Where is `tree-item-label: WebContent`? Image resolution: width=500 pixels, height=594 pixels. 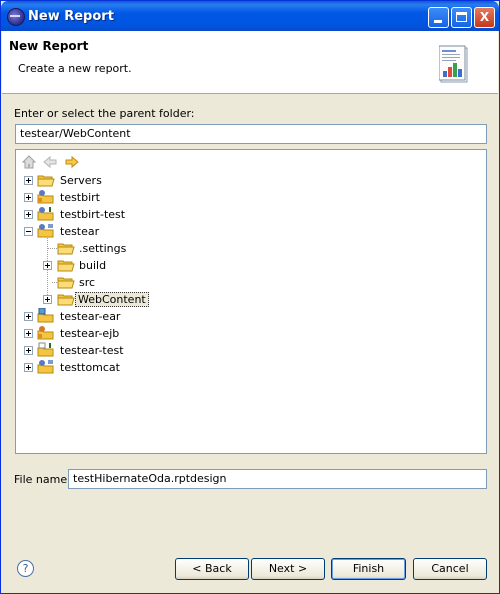
tree-item-label: WebContent is located at coordinates (112, 299).